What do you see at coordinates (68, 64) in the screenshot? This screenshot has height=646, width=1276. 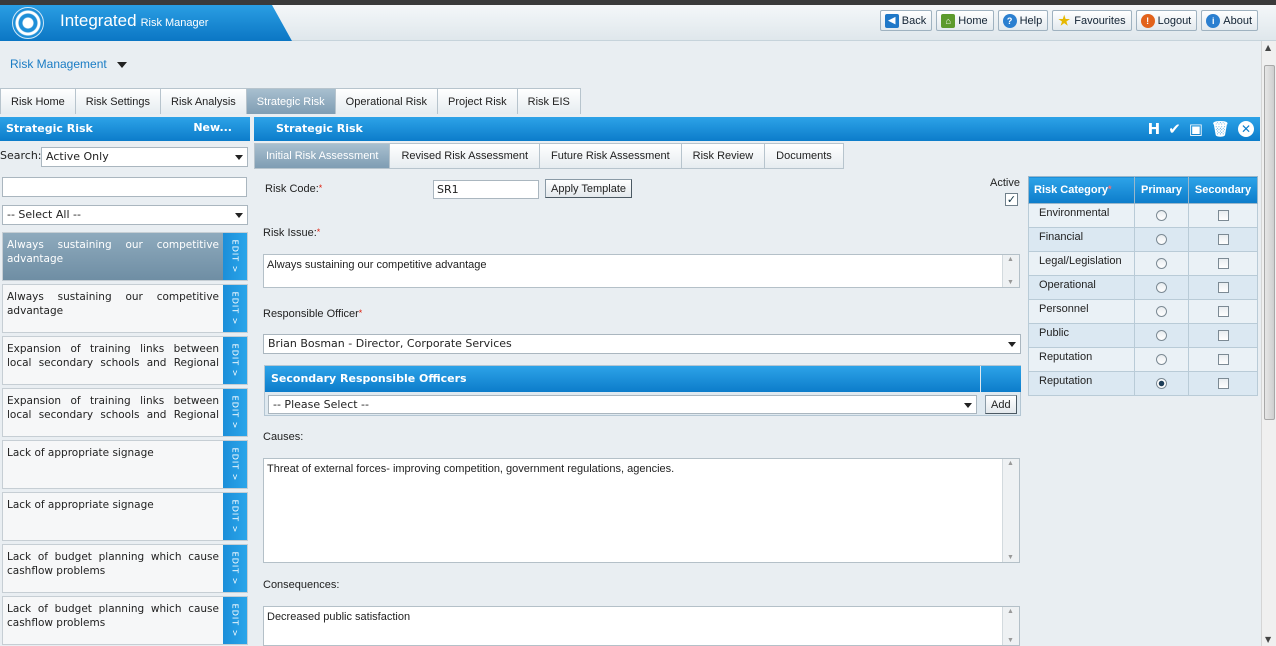 I see `module-selector: Risk Management` at bounding box center [68, 64].